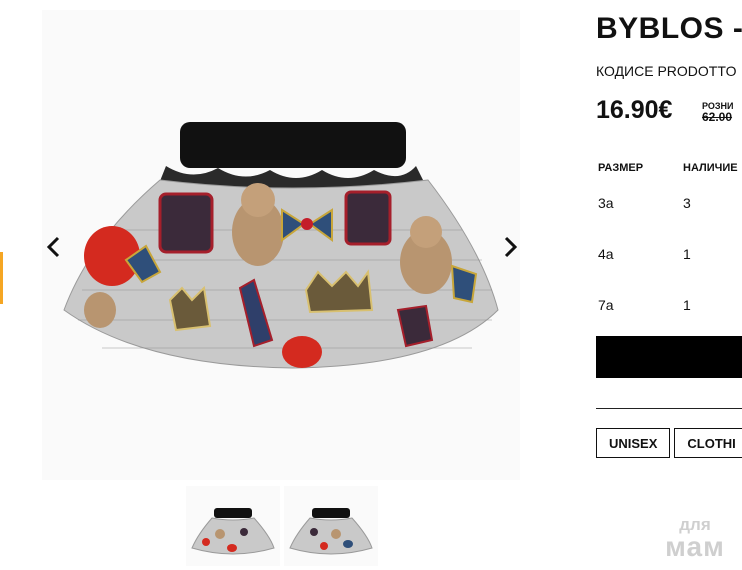  What do you see at coordinates (687, 203) in the screenshot?
I see `stock-value: 3` at bounding box center [687, 203].